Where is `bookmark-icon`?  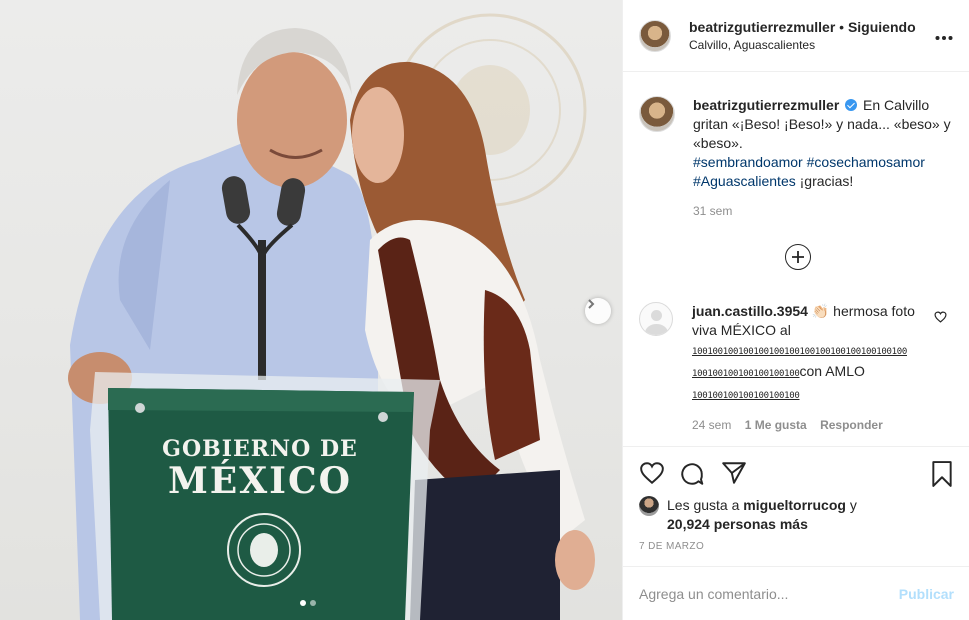 bookmark-icon is located at coordinates (942, 474).